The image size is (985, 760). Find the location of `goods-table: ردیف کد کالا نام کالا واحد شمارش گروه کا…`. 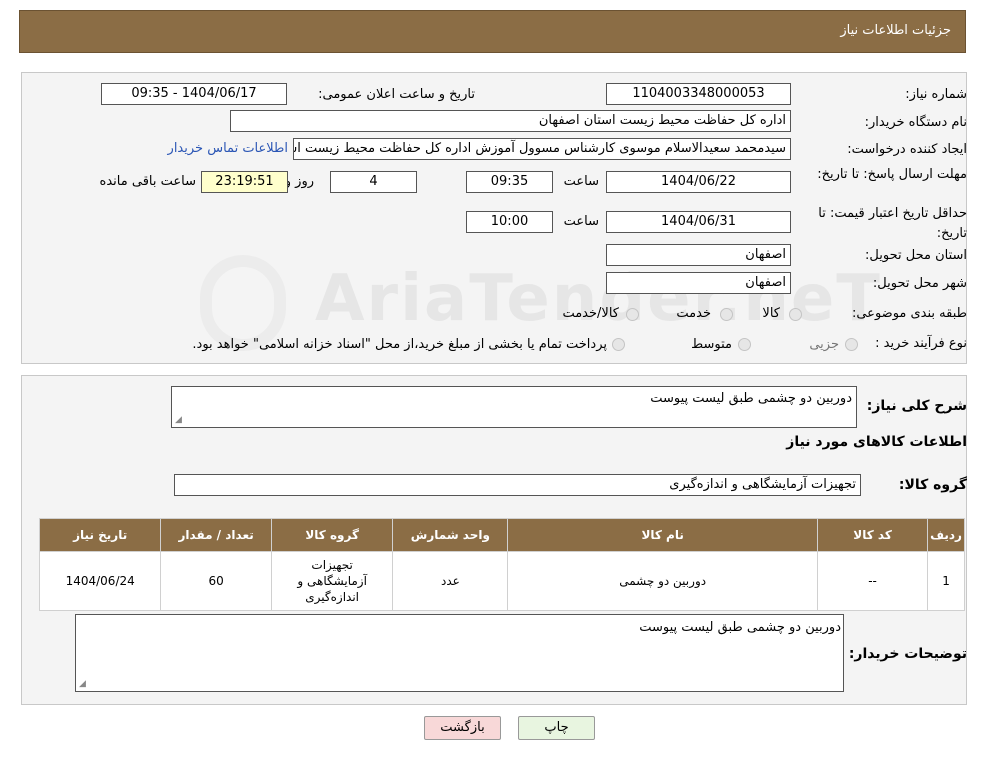

goods-table: ردیف کد کالا نام کالا واحد شمارش گروه کا… is located at coordinates (501, 564).